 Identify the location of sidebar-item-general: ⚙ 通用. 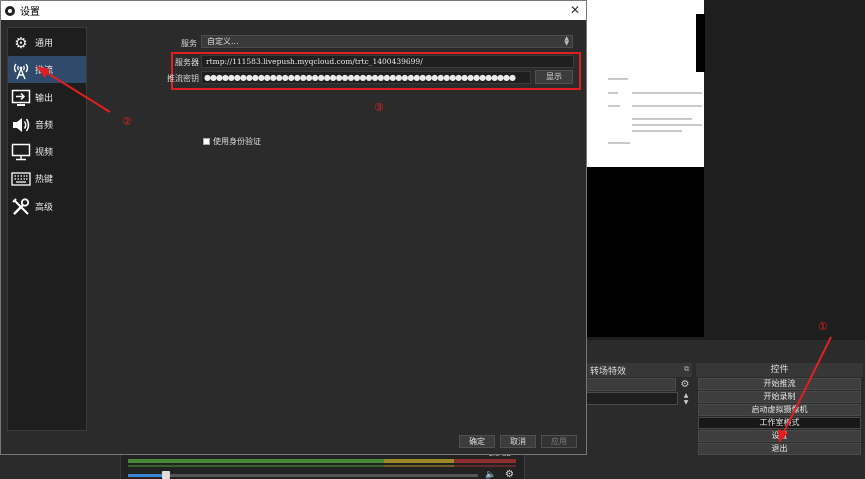
(47, 42).